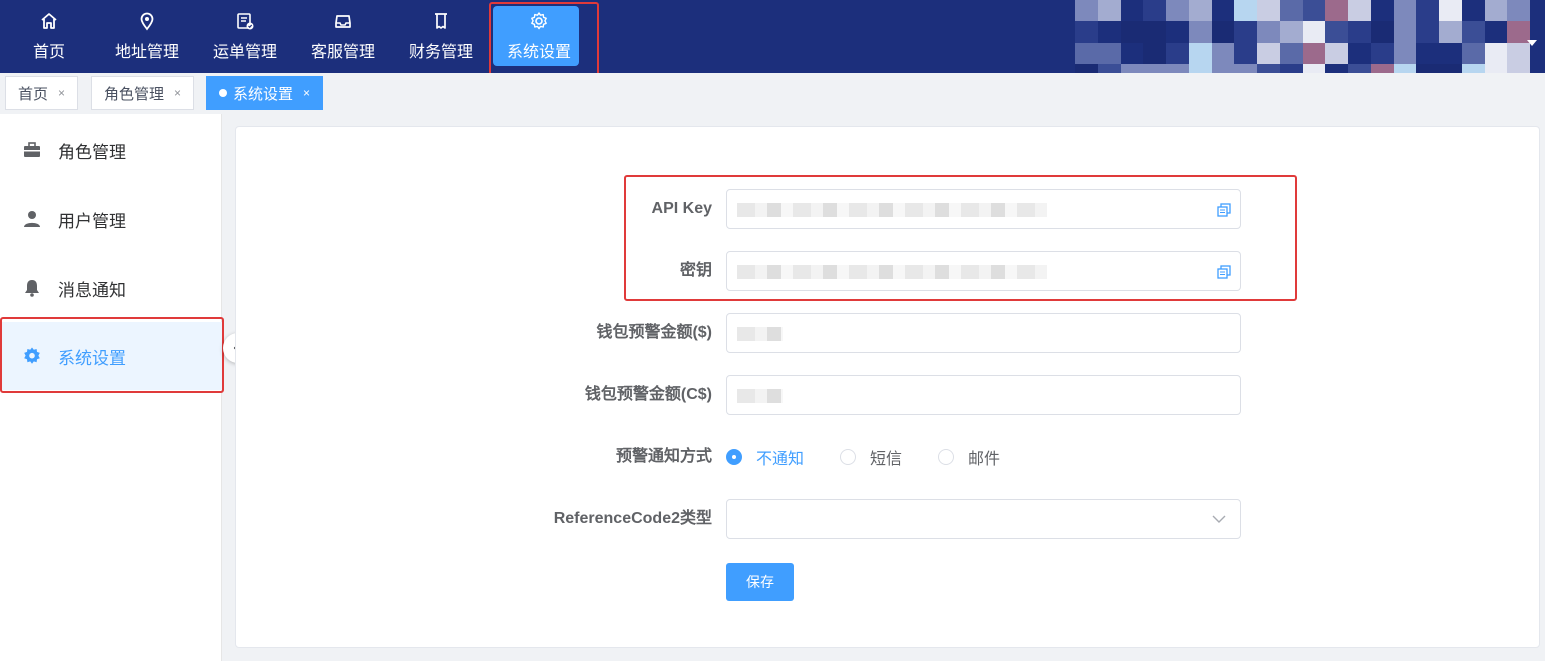 This screenshot has height=661, width=1545. Describe the element at coordinates (92, 221) in the screenshot. I see `sidebar-item-label: 用户管理` at that location.